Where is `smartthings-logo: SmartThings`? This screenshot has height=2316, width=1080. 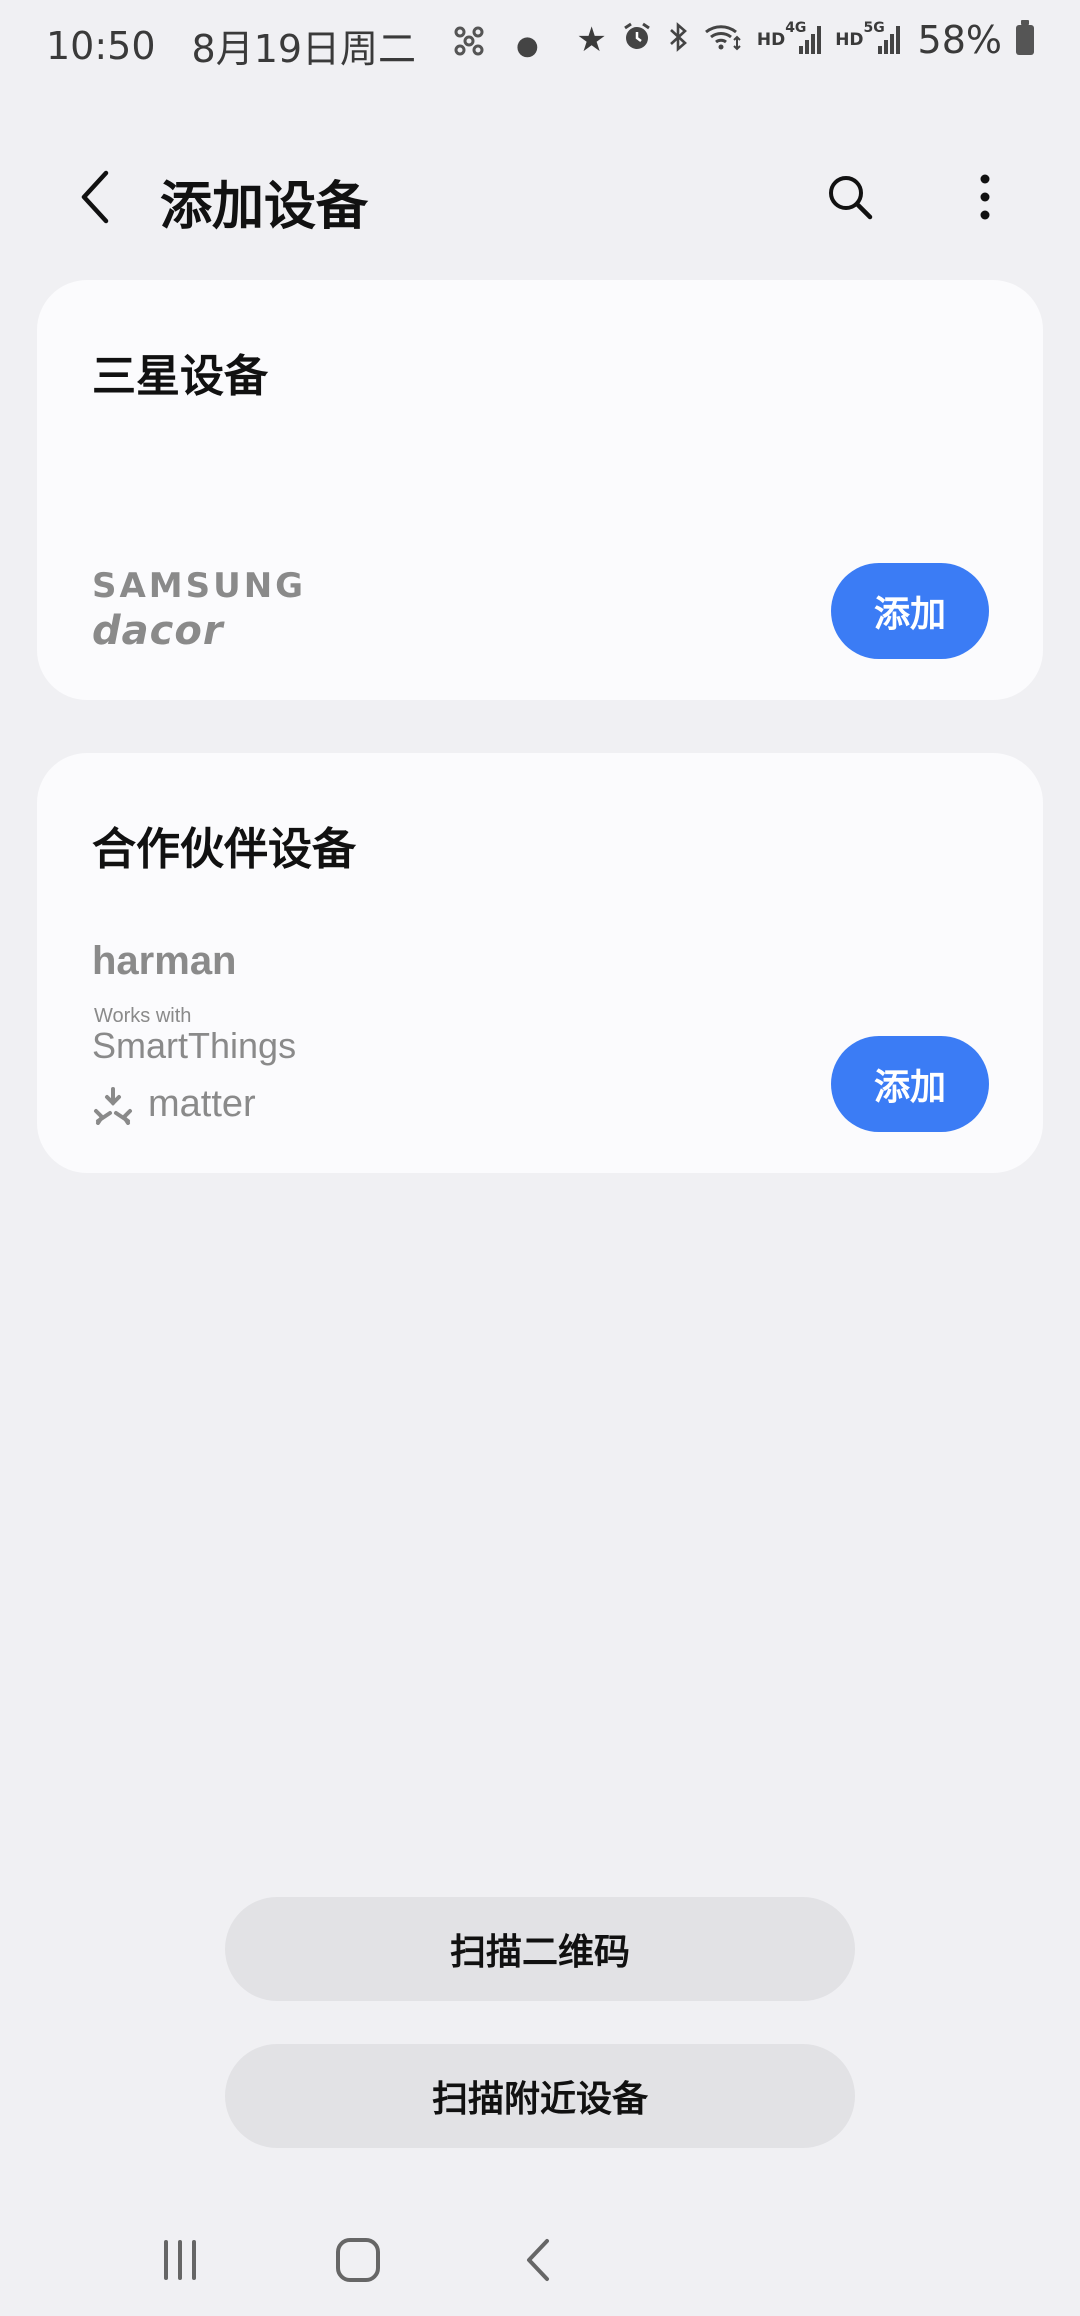
smartthings-logo: SmartThings is located at coordinates (194, 1045).